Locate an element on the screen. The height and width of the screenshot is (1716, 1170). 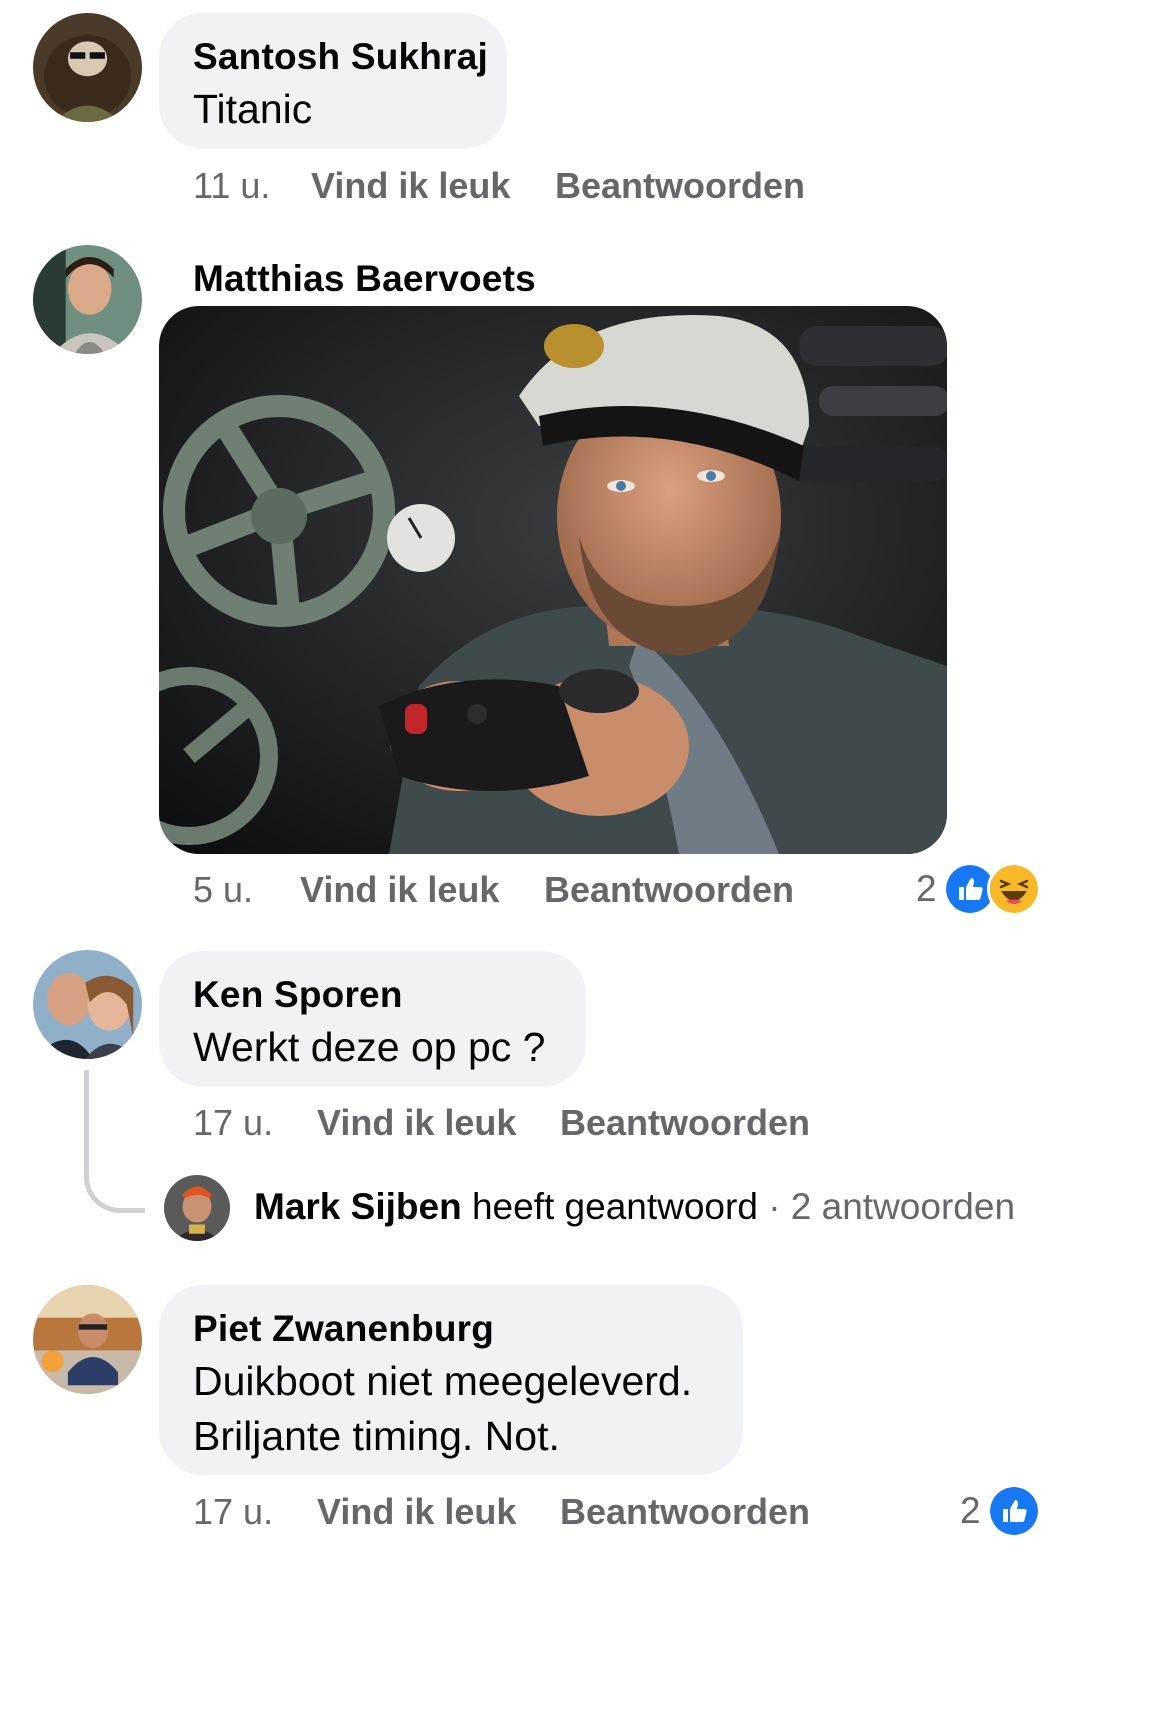
comment-time: 5 u. is located at coordinates (223, 890).